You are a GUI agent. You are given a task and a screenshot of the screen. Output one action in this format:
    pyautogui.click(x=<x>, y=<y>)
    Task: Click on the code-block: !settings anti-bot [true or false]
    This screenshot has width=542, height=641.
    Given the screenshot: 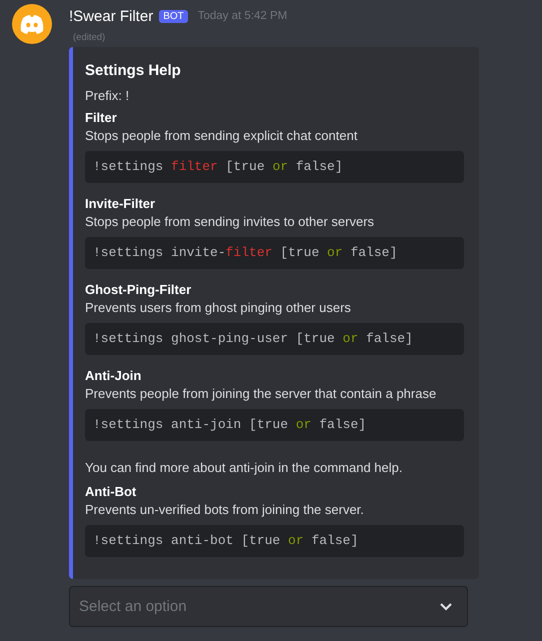 What is the action you would take?
    pyautogui.click(x=274, y=541)
    